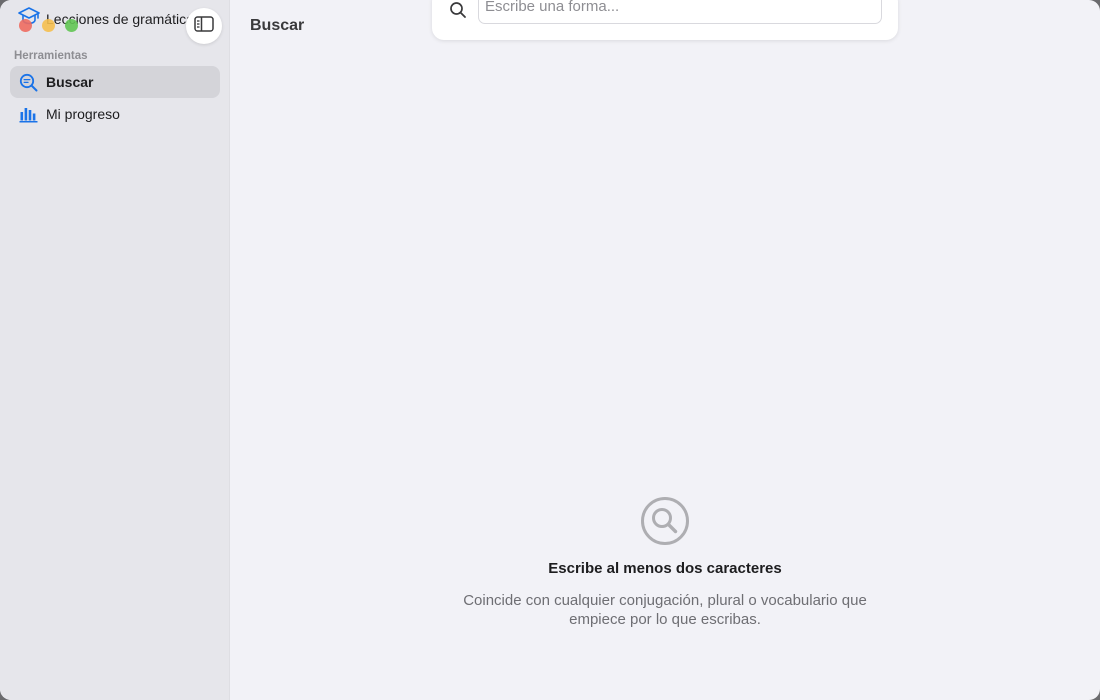 The height and width of the screenshot is (700, 1100). I want to click on close-window-button, so click(25, 25).